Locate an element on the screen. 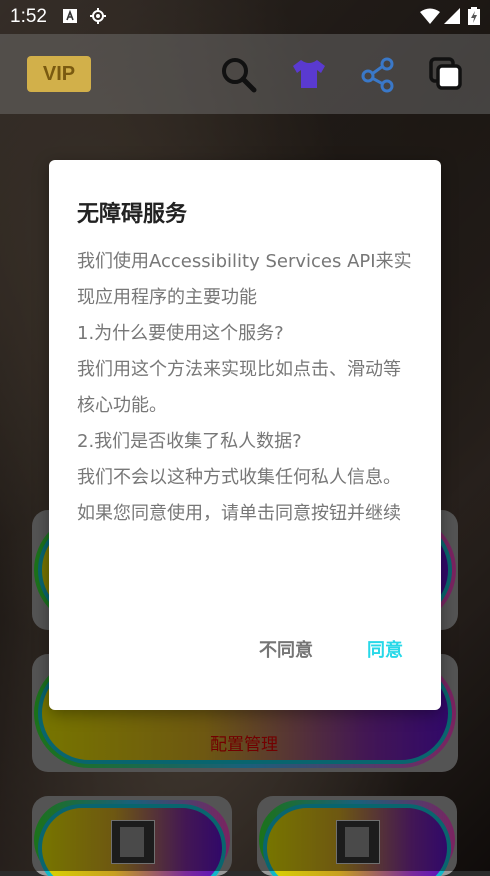  vip-button: VIP is located at coordinates (59, 74).